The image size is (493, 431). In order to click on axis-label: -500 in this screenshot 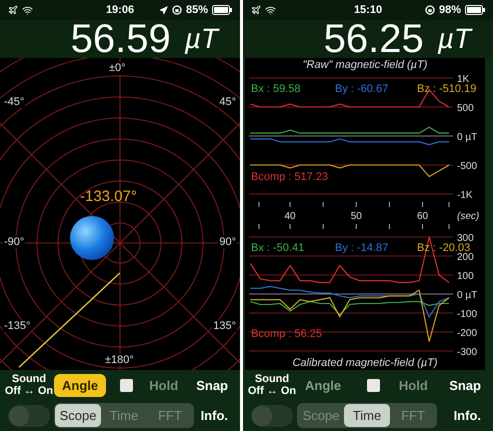, I will do `click(467, 166)`.